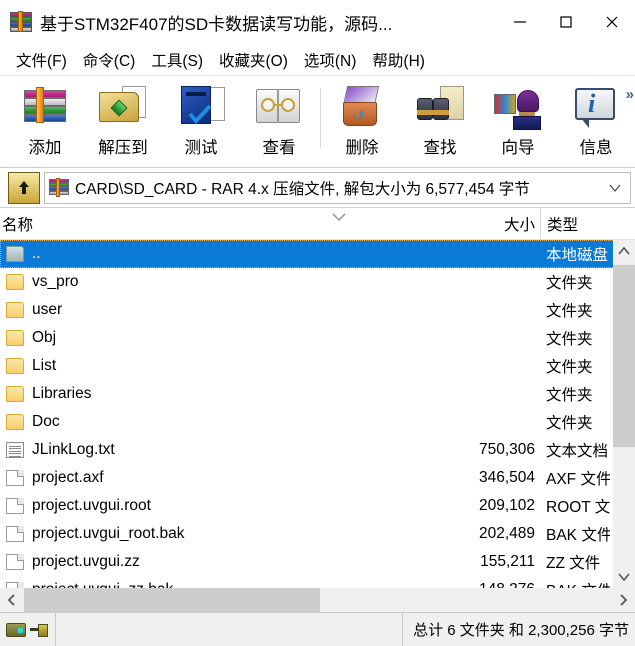 The height and width of the screenshot is (646, 635). What do you see at coordinates (506, 505) in the screenshot?
I see `cell-size: 209,102` at bounding box center [506, 505].